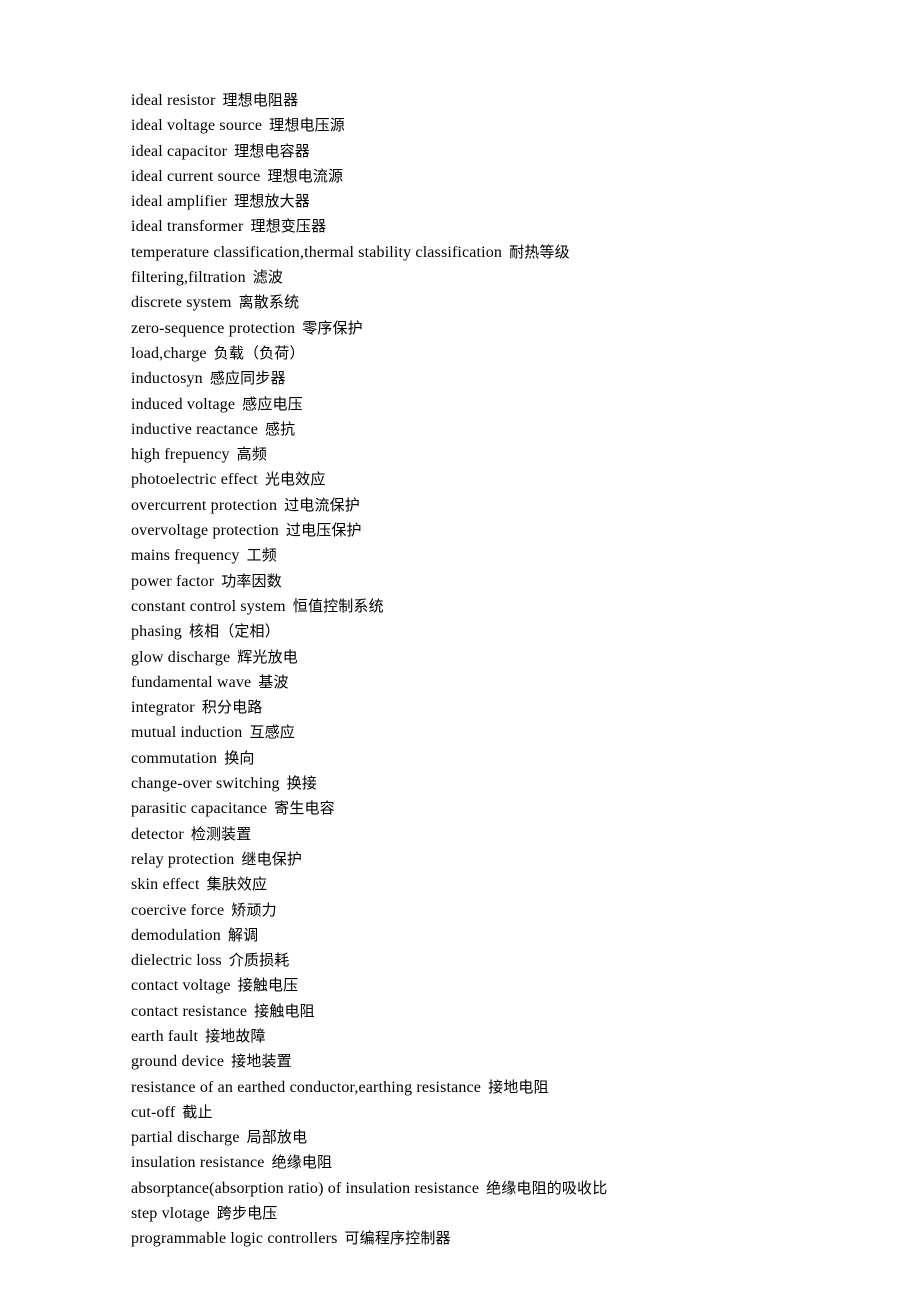 The height and width of the screenshot is (1302, 920). Describe the element at coordinates (268, 277) in the screenshot. I see `glossary-gloss: 滤波` at that location.